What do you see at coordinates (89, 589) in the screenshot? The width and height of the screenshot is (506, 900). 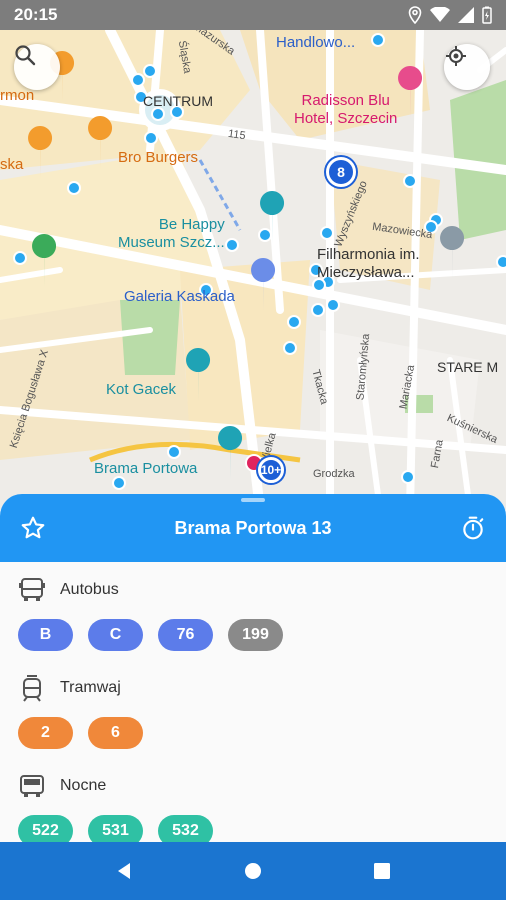 I see `section-title-autobus: Autobus` at bounding box center [89, 589].